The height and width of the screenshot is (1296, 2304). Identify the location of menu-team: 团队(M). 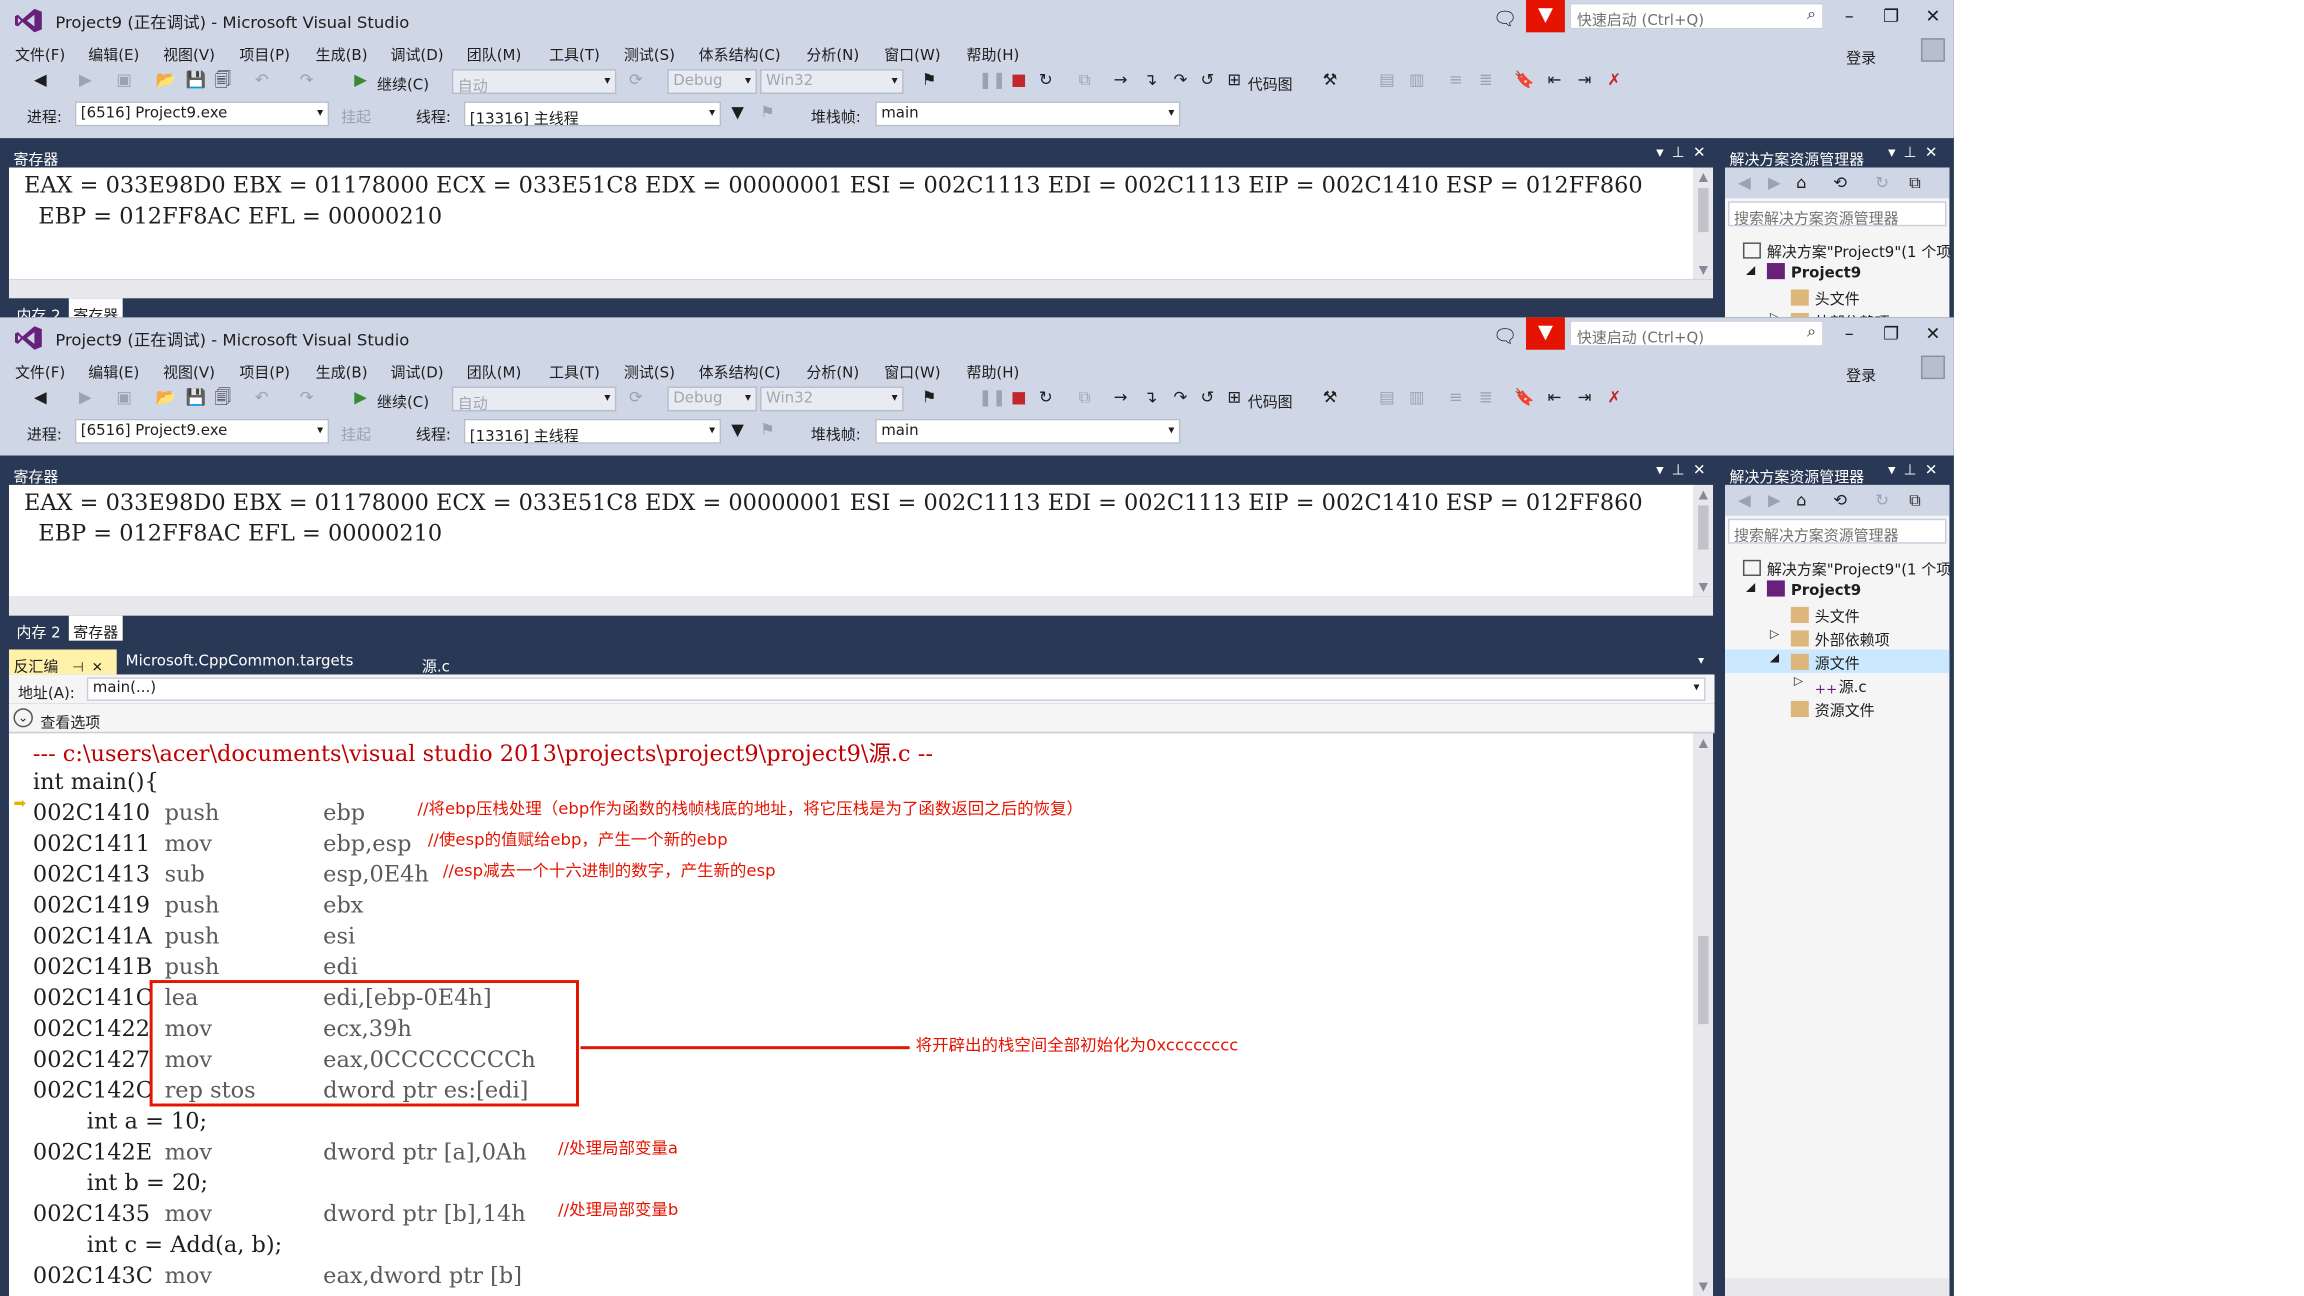
(494, 53).